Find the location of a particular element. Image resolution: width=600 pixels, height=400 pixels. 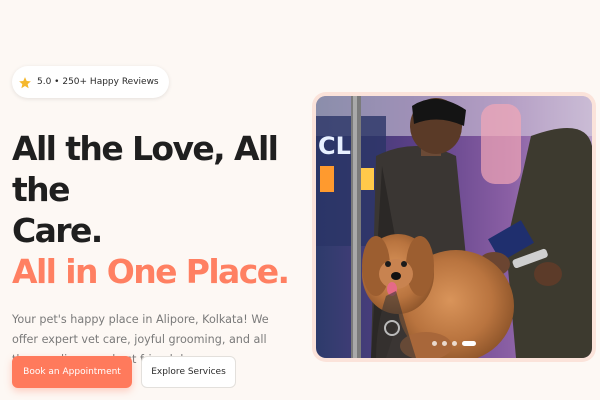

headline-line-2: Care. is located at coordinates (57, 230).